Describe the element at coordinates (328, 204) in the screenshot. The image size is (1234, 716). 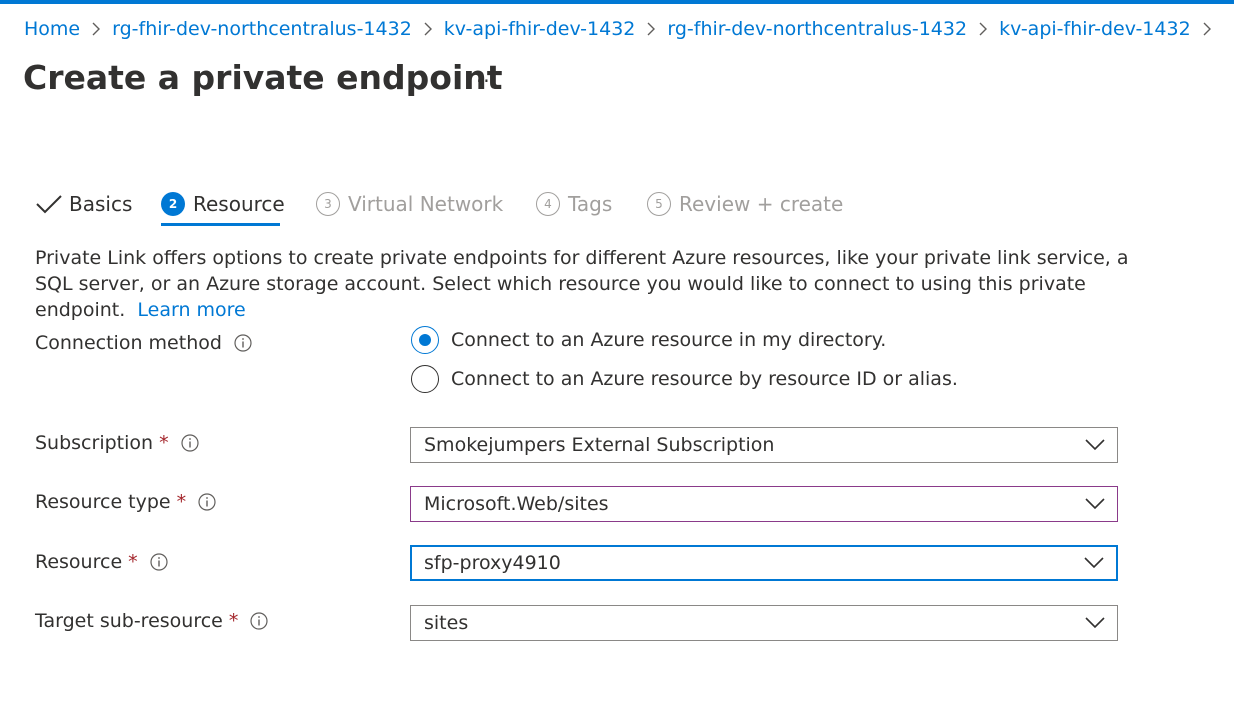
I see `step-number-badge: 3` at that location.